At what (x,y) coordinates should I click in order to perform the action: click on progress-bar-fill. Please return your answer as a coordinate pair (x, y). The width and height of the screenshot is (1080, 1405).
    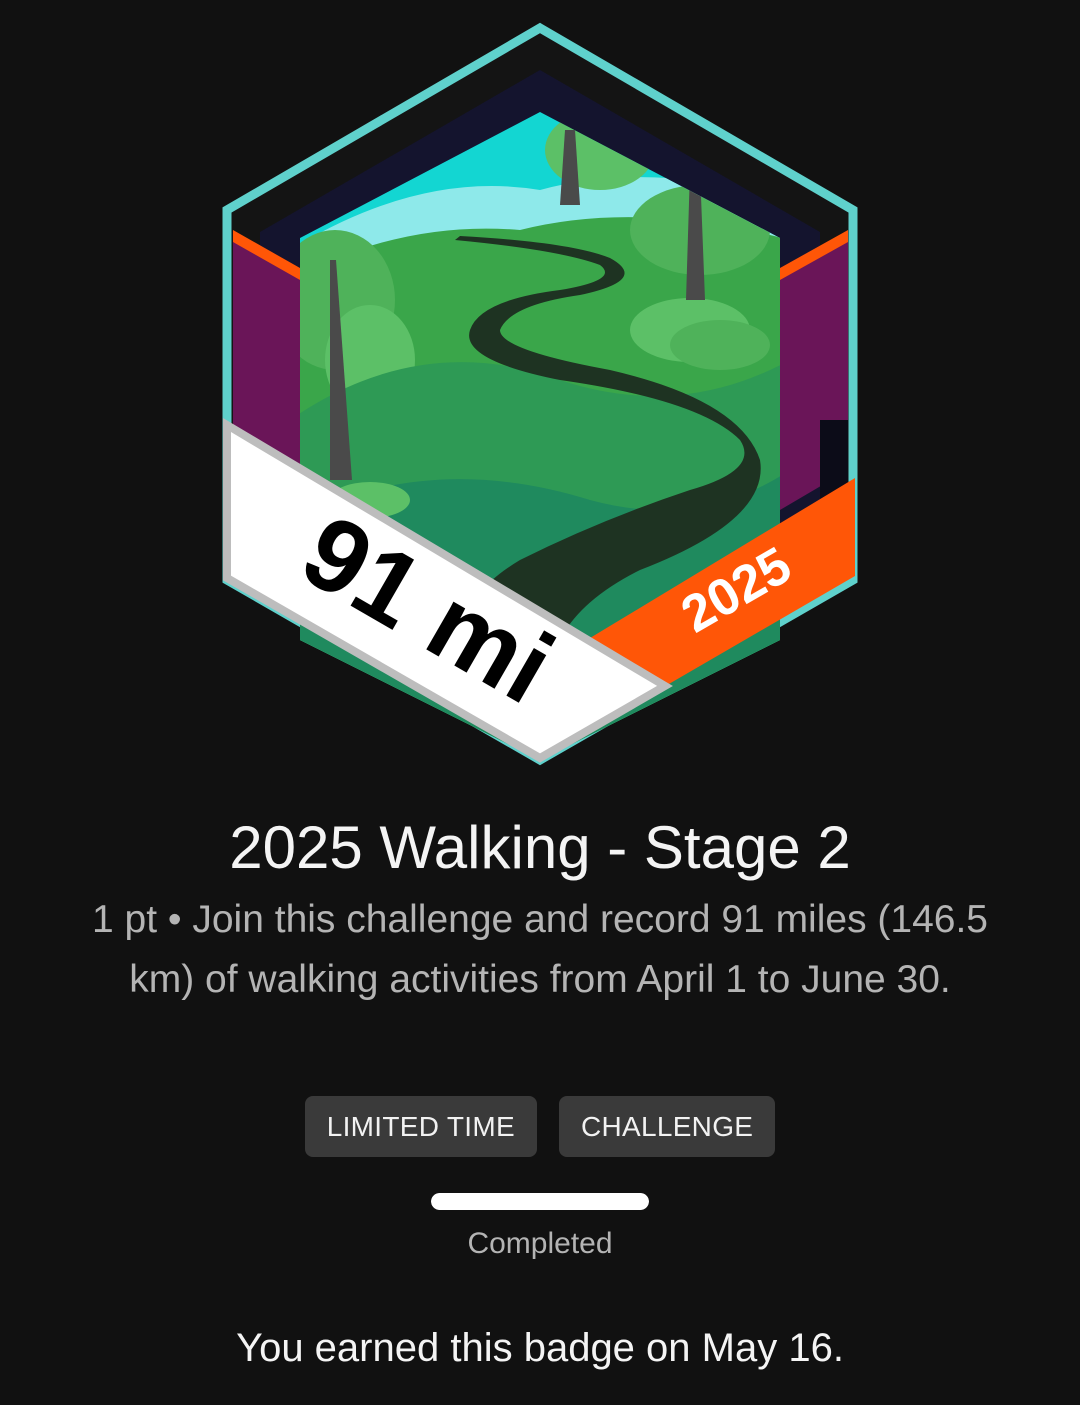
    Looking at the image, I should click on (540, 1201).